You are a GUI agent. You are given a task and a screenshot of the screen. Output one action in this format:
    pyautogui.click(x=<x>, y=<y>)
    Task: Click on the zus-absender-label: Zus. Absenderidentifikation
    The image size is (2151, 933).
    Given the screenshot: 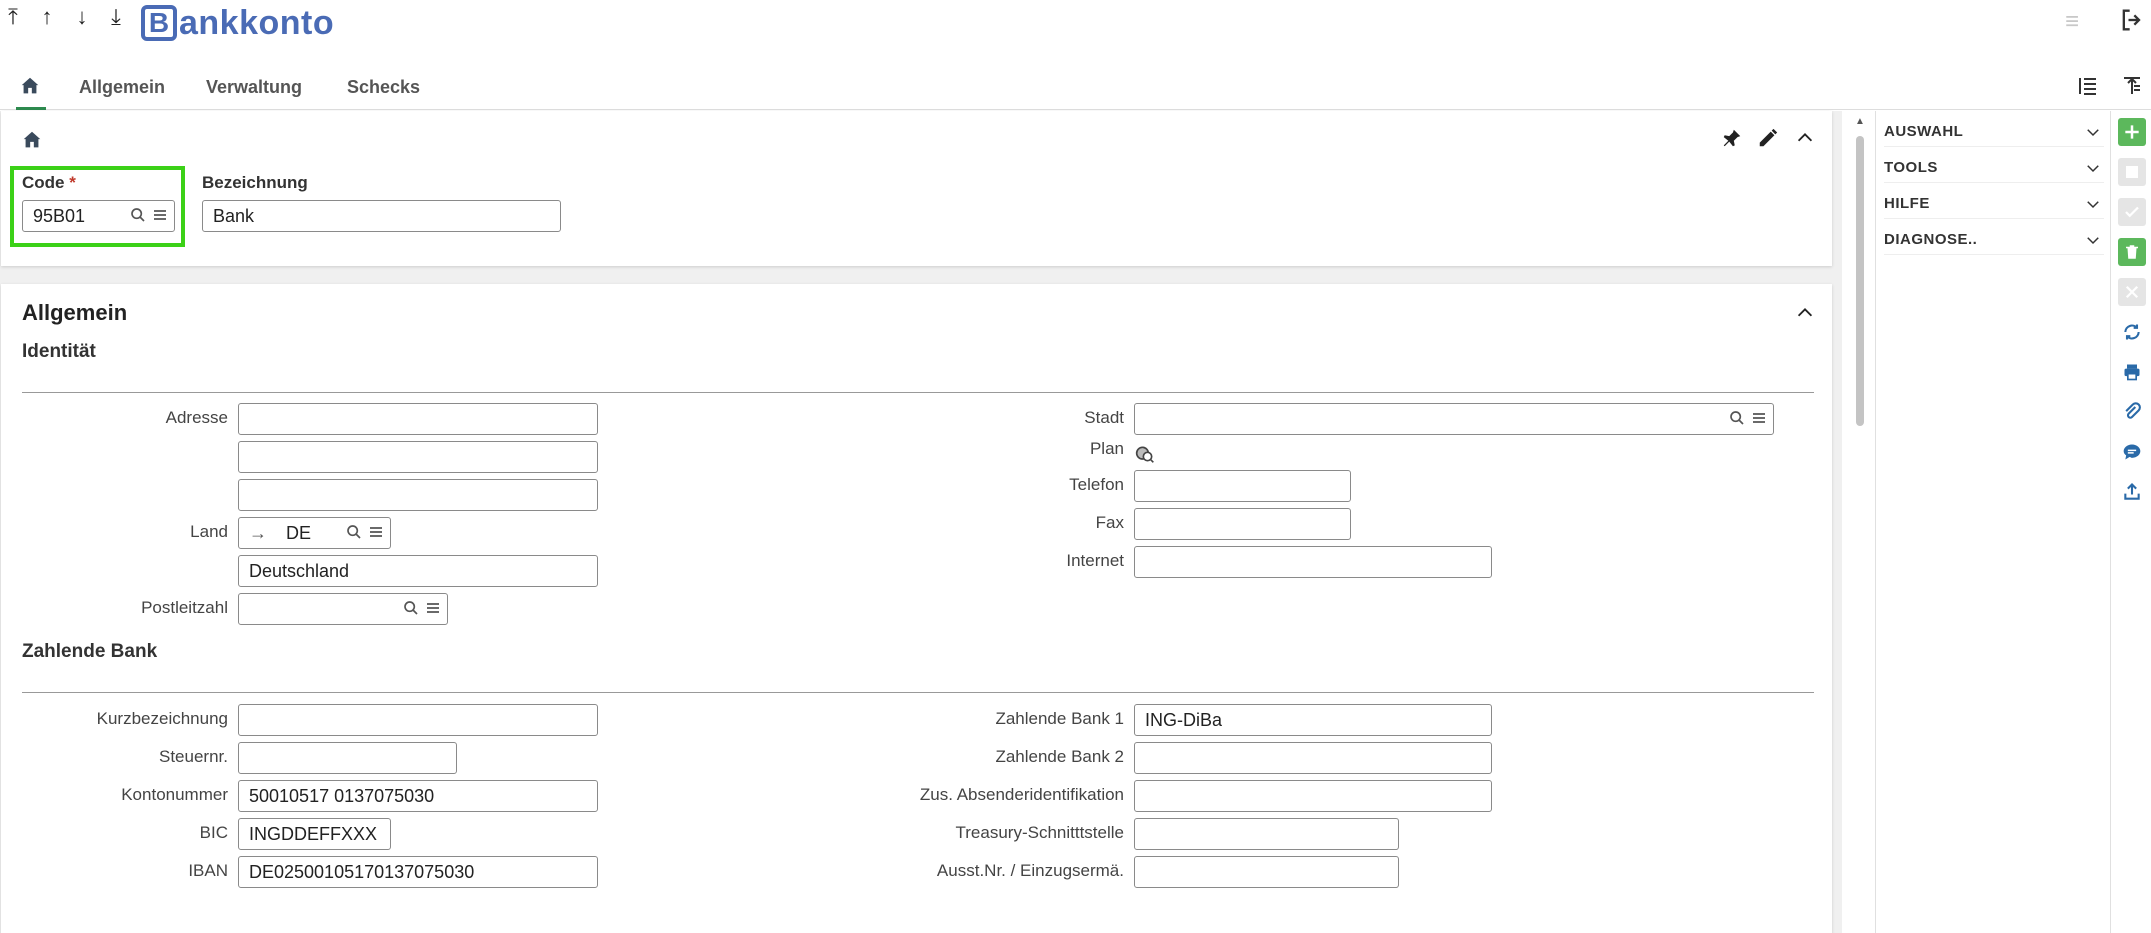 What is the action you would take?
    pyautogui.click(x=1021, y=794)
    